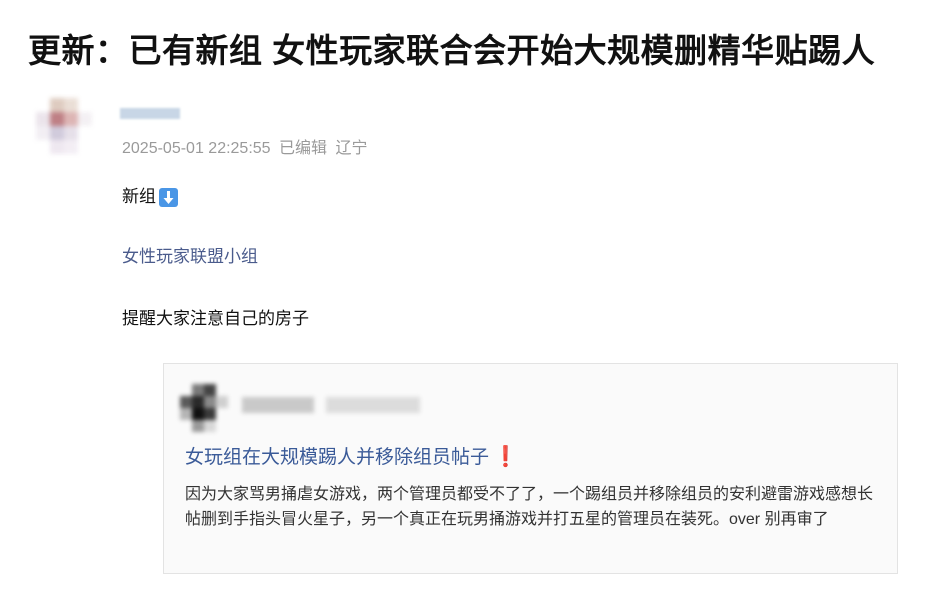 This screenshot has width=930, height=598. What do you see at coordinates (204, 408) in the screenshot?
I see `quoted-author-avatar` at bounding box center [204, 408].